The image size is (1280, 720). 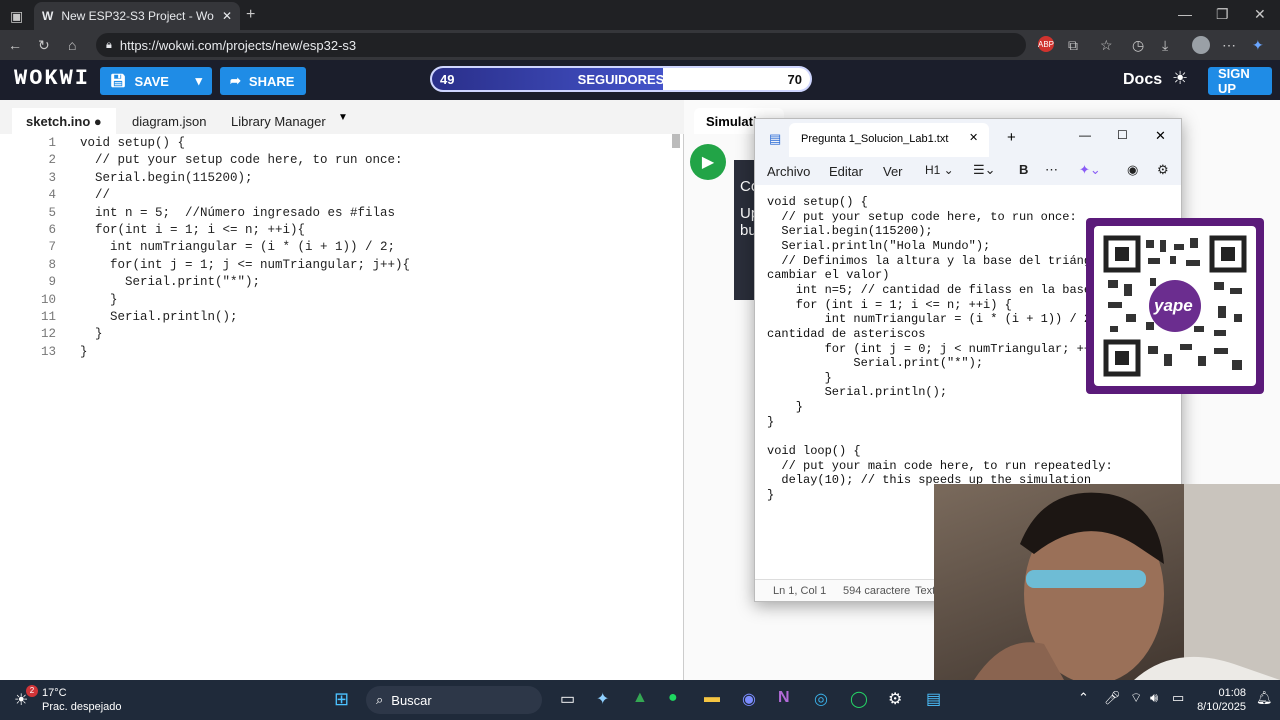 I want to click on minimize-icon: —, so click(x=1185, y=14).